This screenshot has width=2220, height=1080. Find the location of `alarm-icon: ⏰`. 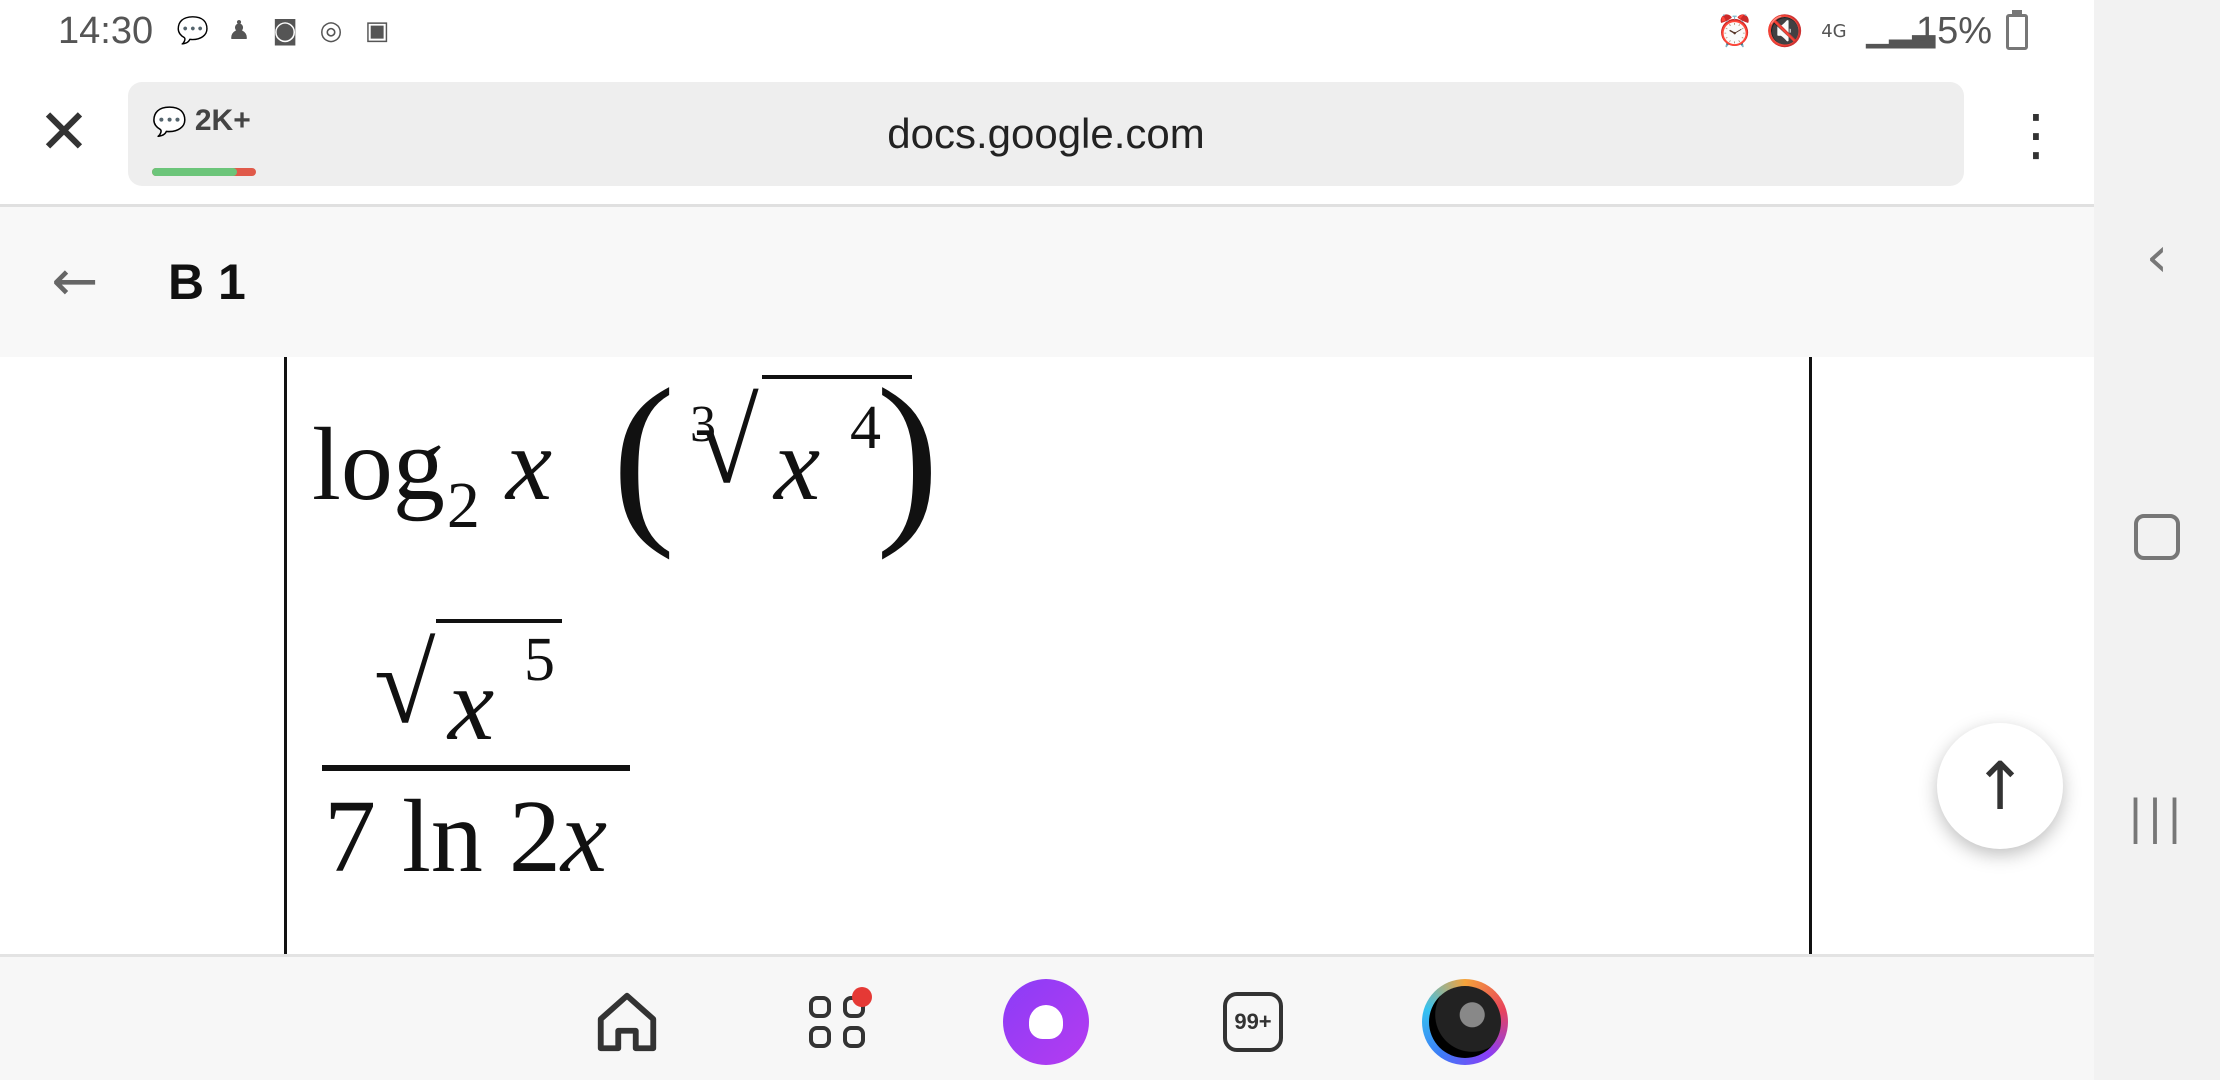

alarm-icon: ⏰ is located at coordinates (1734, 31).